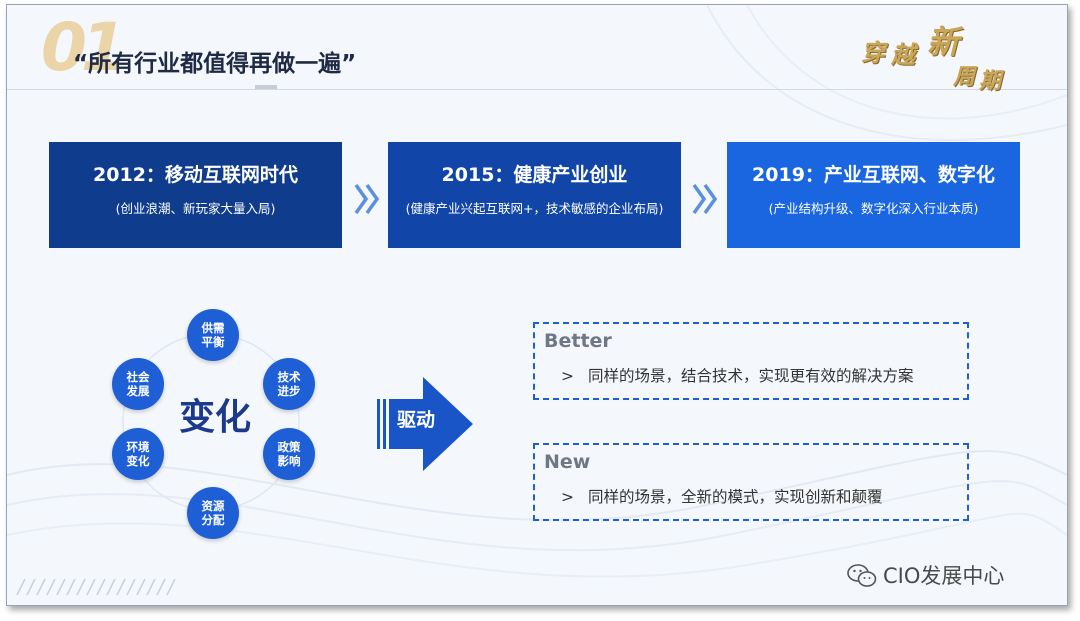 The image size is (1080, 621). Describe the element at coordinates (213, 335) in the screenshot. I see `factor-circle: 供需 平衡` at that location.